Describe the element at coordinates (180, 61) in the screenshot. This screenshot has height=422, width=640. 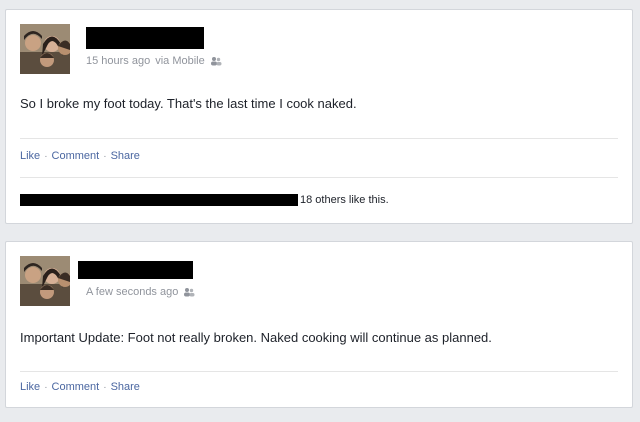
I see `post-source: via Mobile` at that location.